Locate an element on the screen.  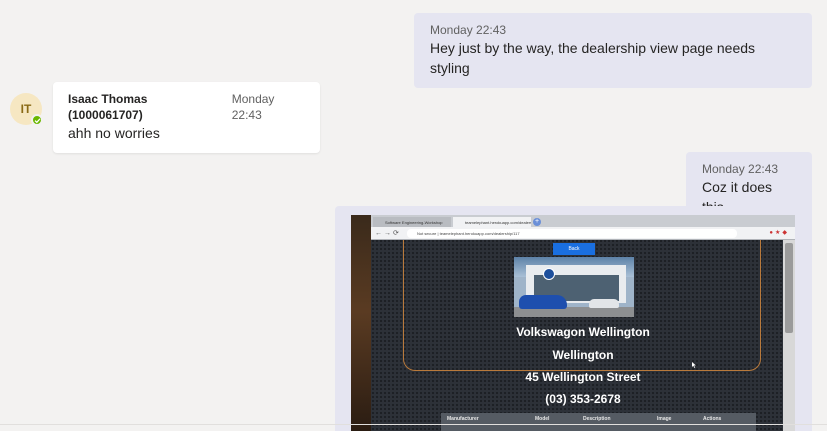
column-header: Actions is located at coordinates (712, 419).